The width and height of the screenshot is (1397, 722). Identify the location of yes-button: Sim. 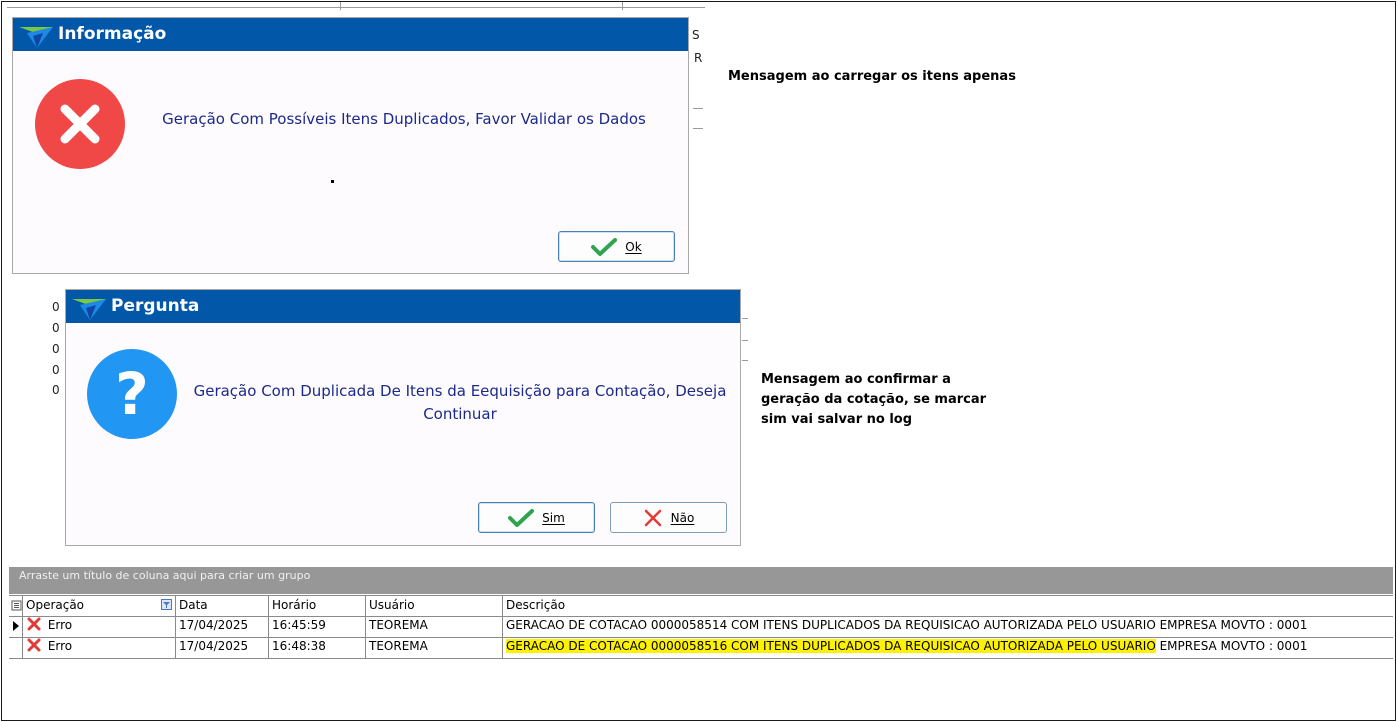
(536, 517).